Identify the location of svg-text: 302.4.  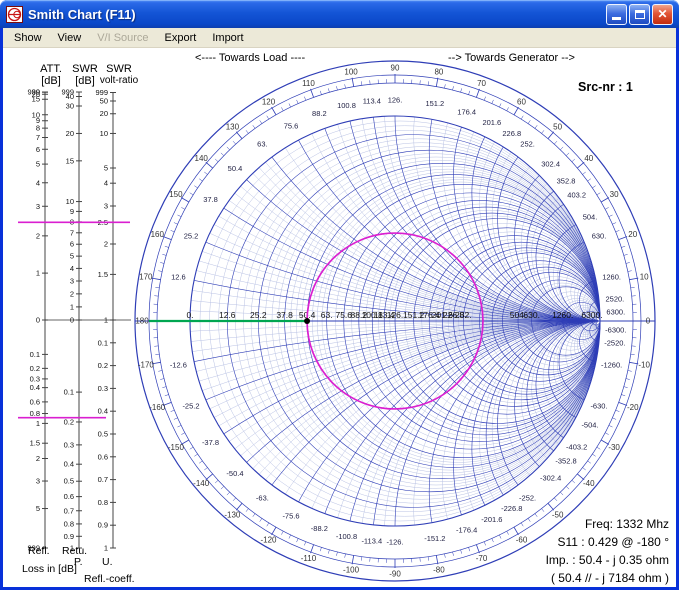
(550, 164).